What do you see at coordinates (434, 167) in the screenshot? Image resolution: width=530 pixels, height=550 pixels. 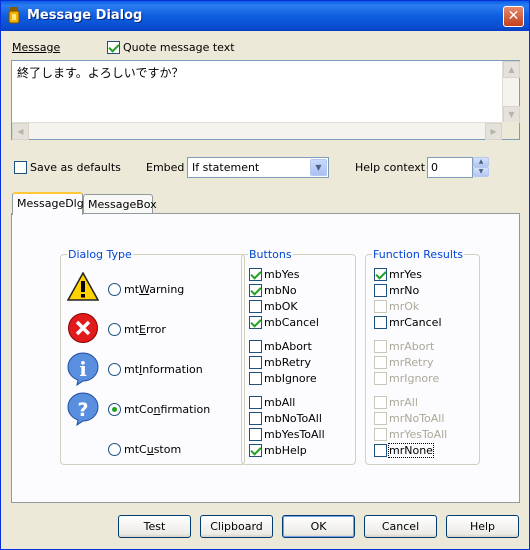 I see `help-context-value: 0` at bounding box center [434, 167].